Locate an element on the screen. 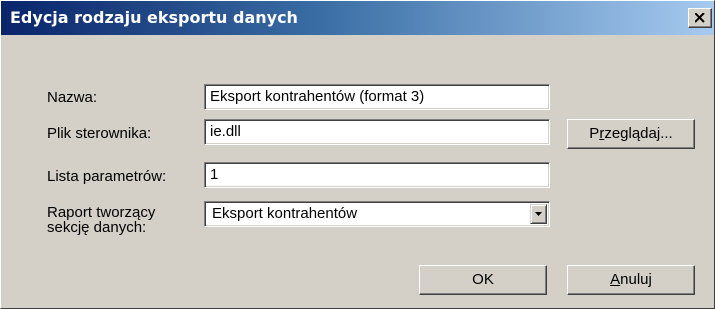  close-button is located at coordinates (700, 18).